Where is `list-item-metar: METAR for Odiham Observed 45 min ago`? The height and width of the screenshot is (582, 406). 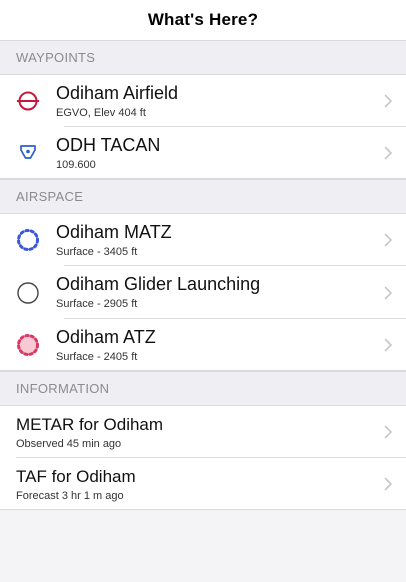 list-item-metar: METAR for Odiham Observed 45 min ago is located at coordinates (203, 432).